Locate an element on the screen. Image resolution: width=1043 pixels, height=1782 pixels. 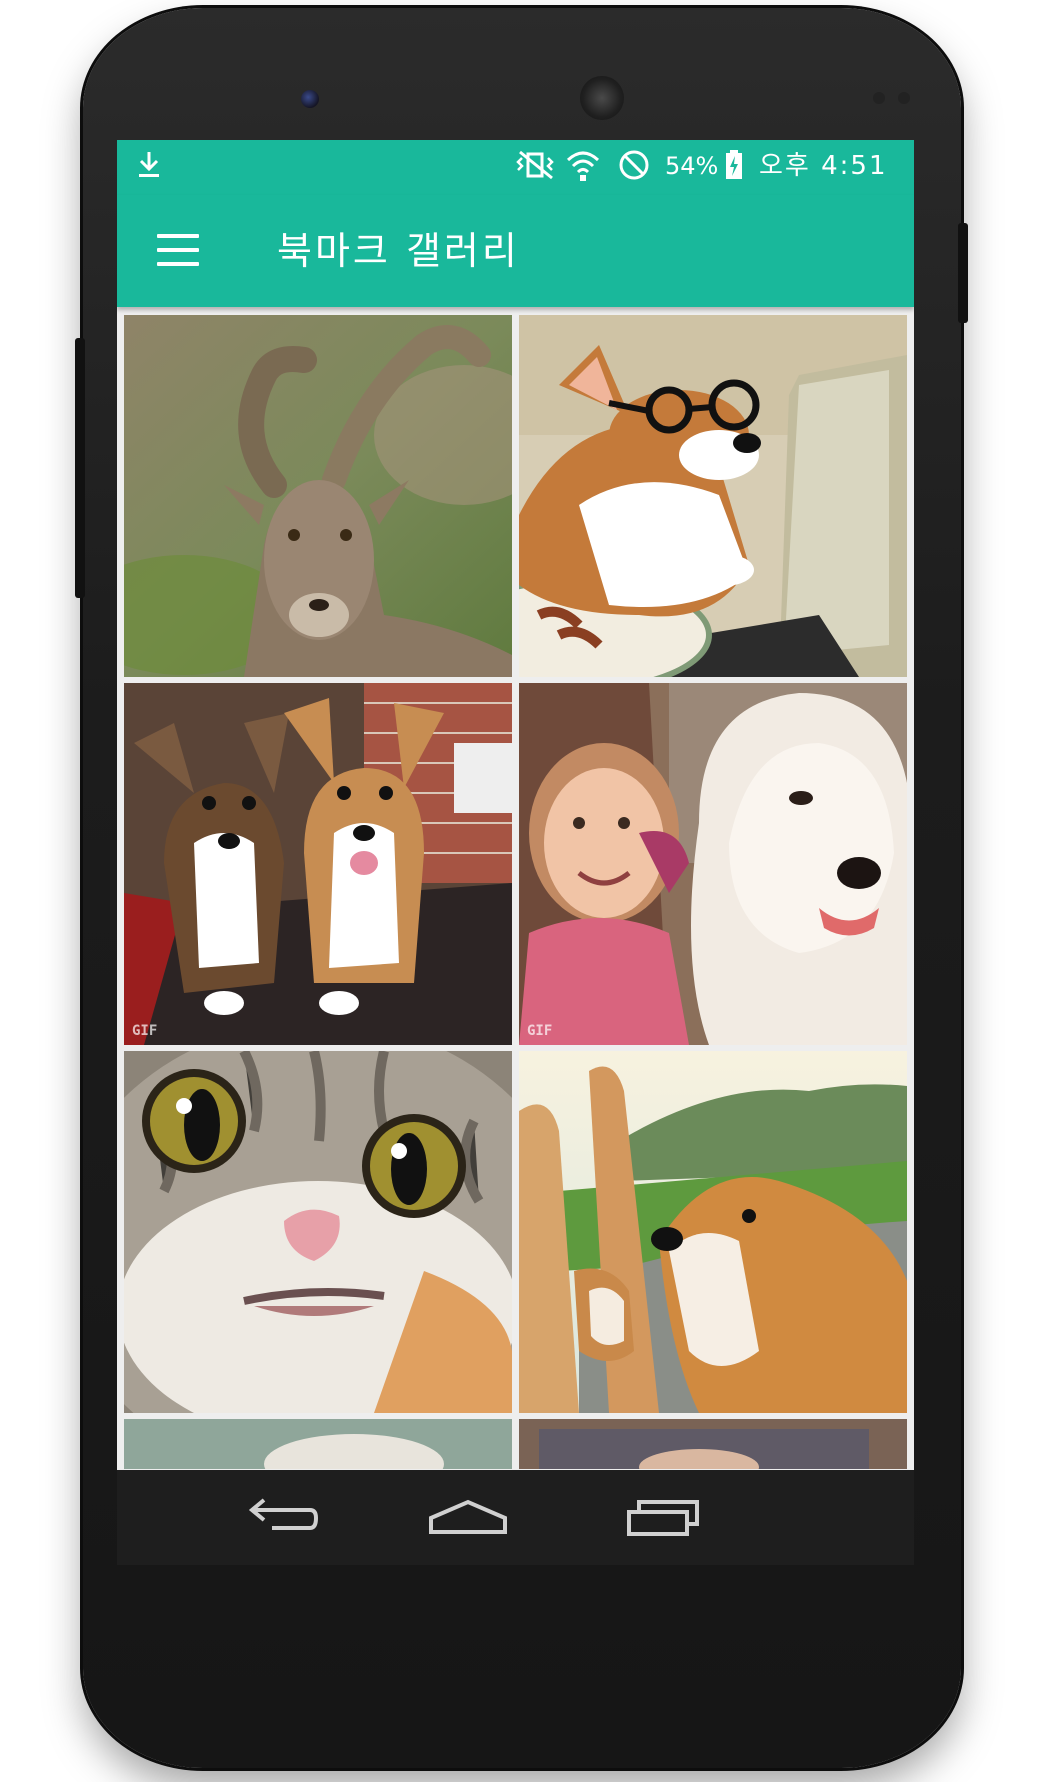
gallery-item-shiba is located at coordinates (713, 1232).